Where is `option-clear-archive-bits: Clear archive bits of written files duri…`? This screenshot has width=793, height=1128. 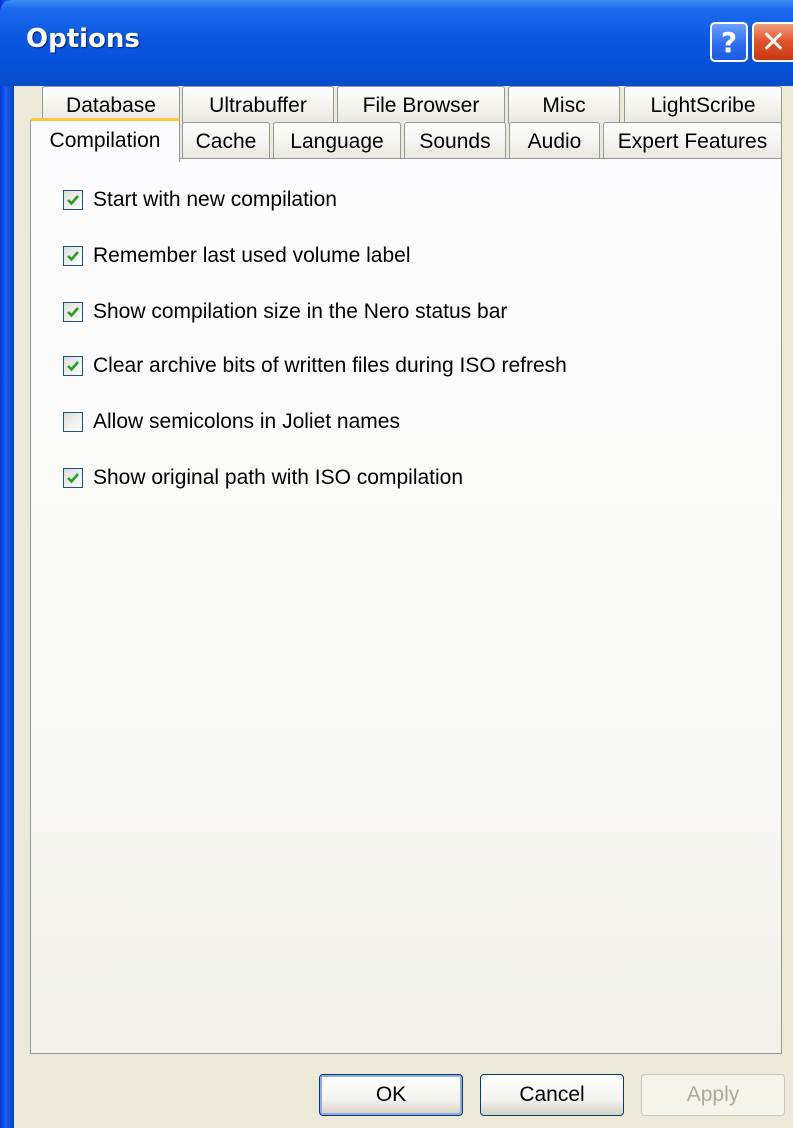 option-clear-archive-bits: Clear archive bits of written files duri… is located at coordinates (315, 366).